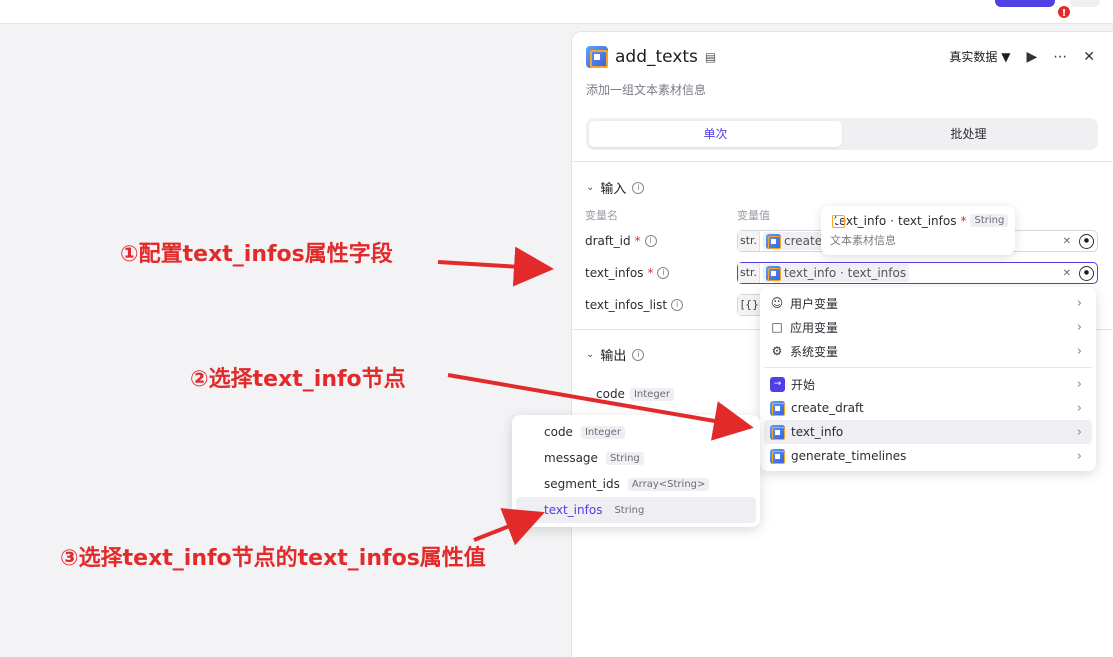  I want to click on more-icon: ⋯, so click(1060, 57).